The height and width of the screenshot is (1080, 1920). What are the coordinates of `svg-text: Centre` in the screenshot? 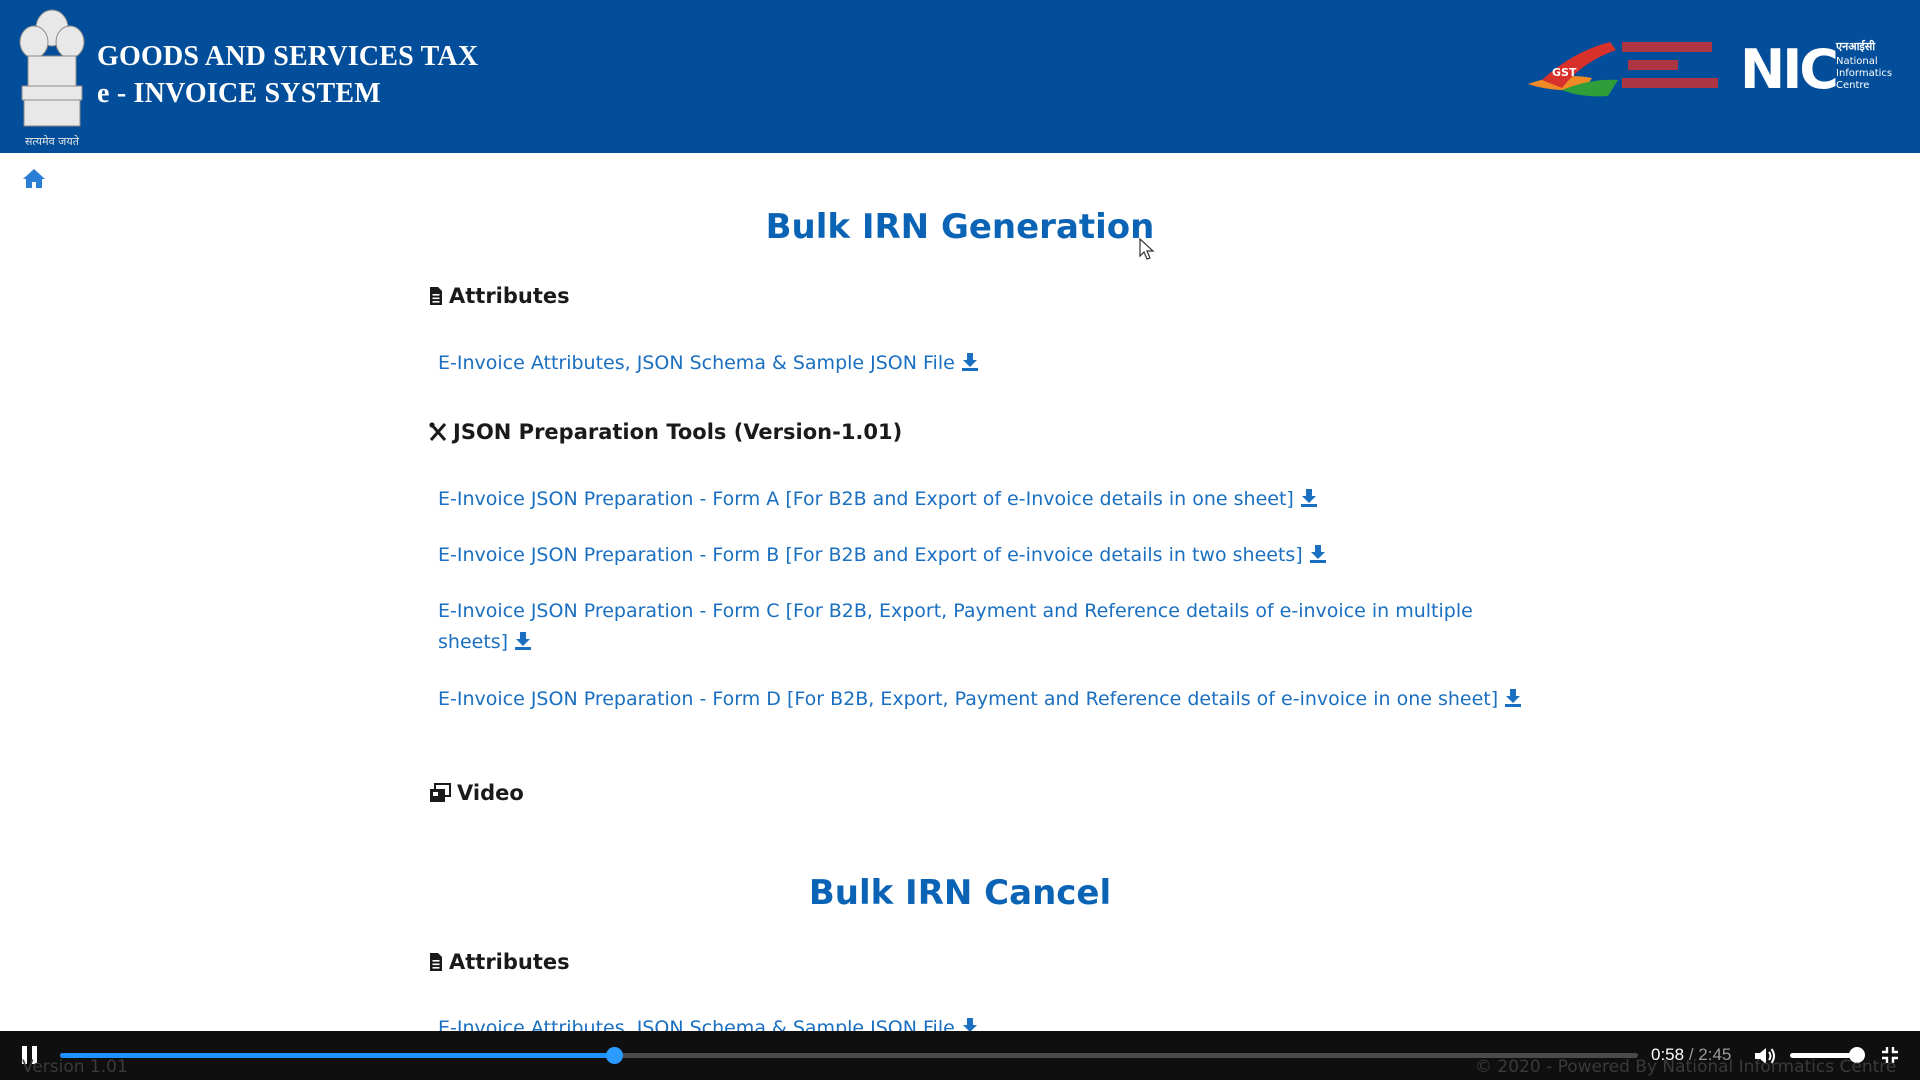 It's located at (1852, 85).